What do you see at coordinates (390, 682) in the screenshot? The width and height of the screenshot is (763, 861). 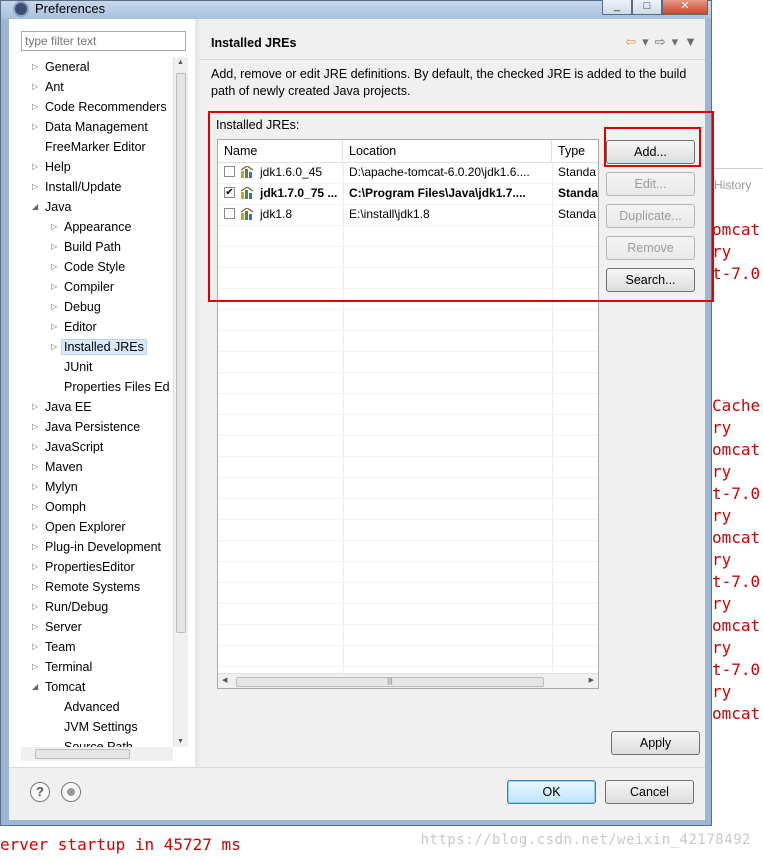 I see `scroll-thumb: |||` at bounding box center [390, 682].